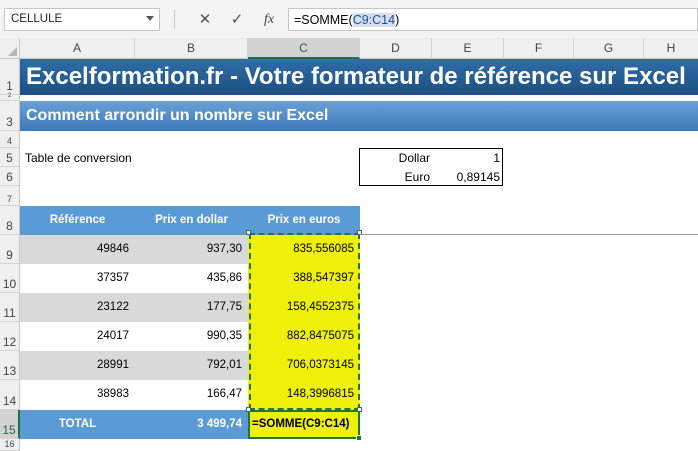 The image size is (698, 451). I want to click on column-header-d: D, so click(396, 48).